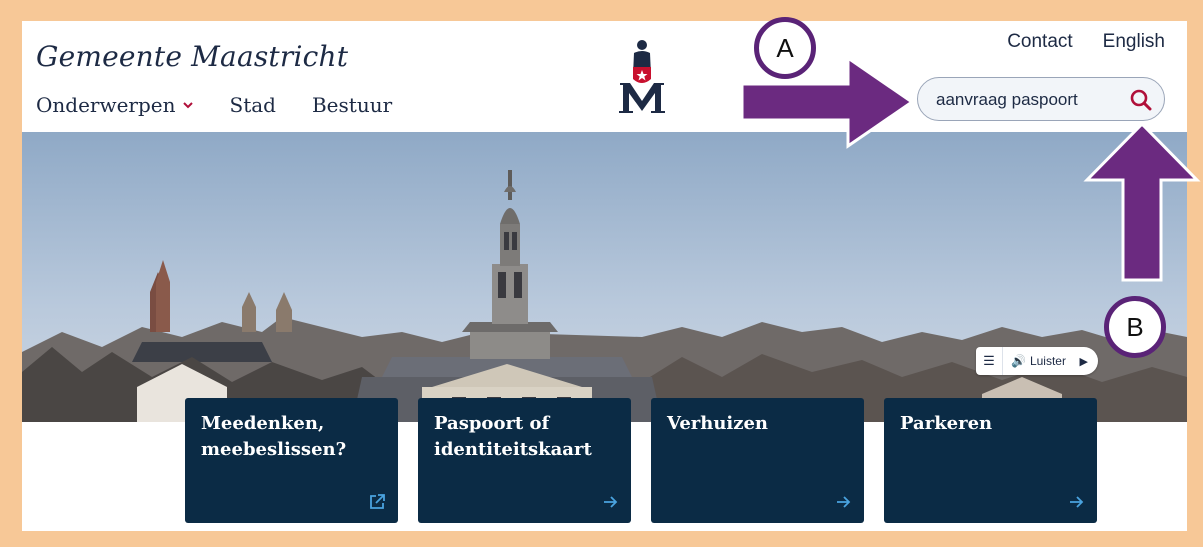  Describe the element at coordinates (785, 48) in the screenshot. I see `annotation-badge-a: A` at that location.